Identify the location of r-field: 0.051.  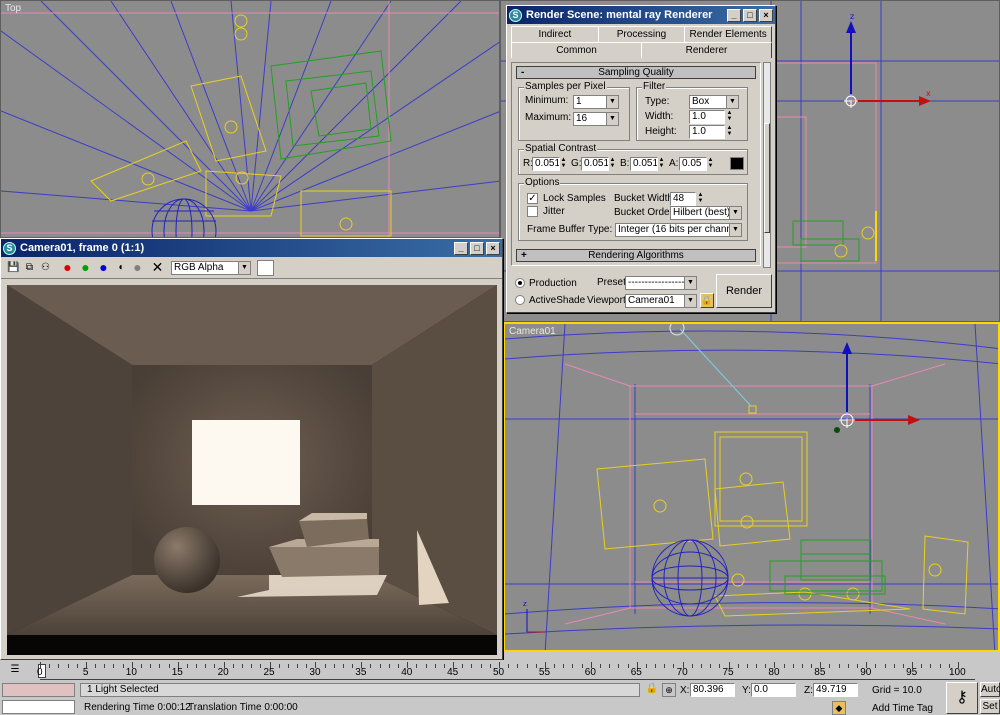
(546, 164).